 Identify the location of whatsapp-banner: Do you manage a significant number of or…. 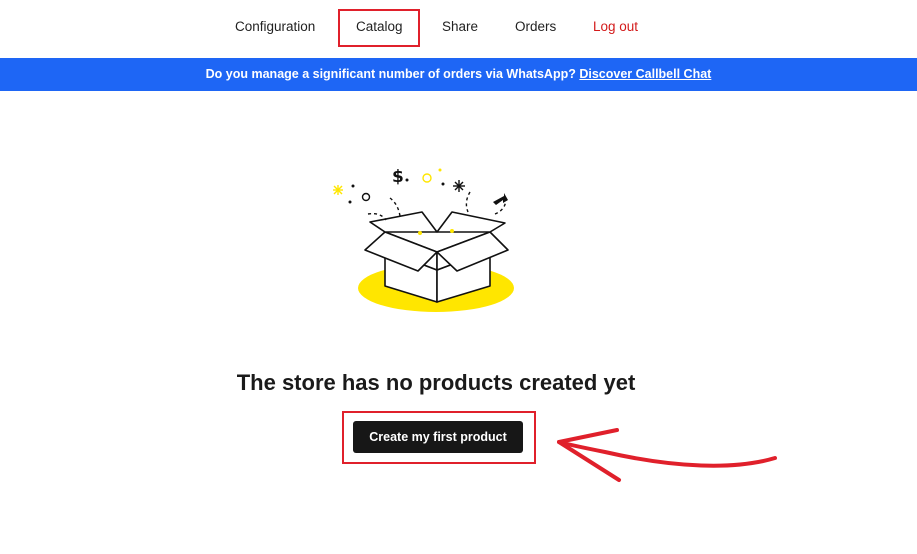
(458, 74).